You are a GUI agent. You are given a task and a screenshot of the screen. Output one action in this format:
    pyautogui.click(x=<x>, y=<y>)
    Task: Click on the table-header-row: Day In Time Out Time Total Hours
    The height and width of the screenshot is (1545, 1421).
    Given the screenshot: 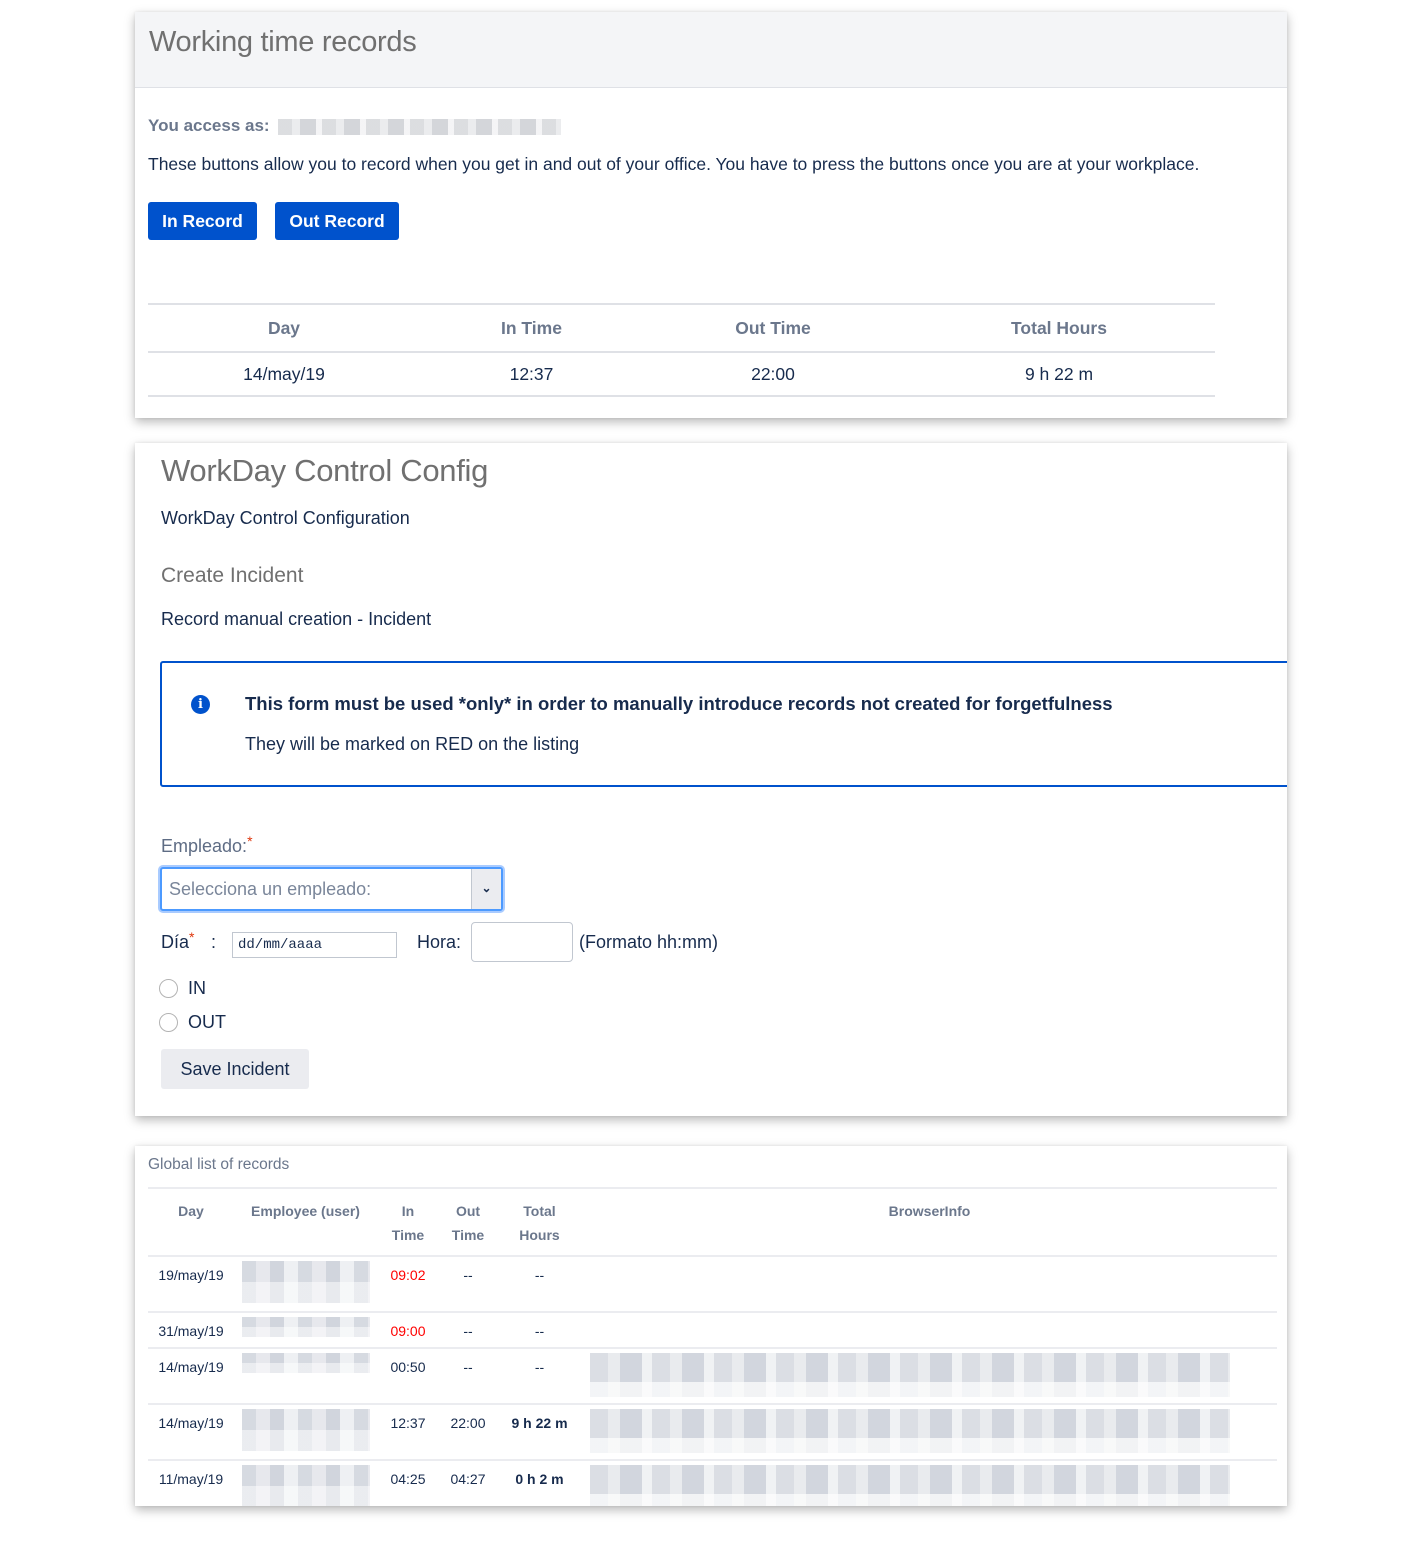 What is the action you would take?
    pyautogui.click(x=681, y=328)
    